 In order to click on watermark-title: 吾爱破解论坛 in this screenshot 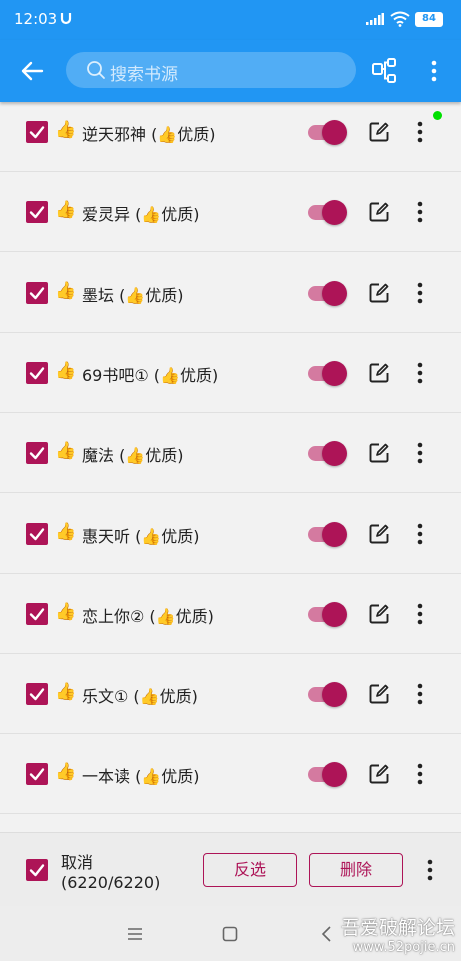, I will do `click(397, 928)`.